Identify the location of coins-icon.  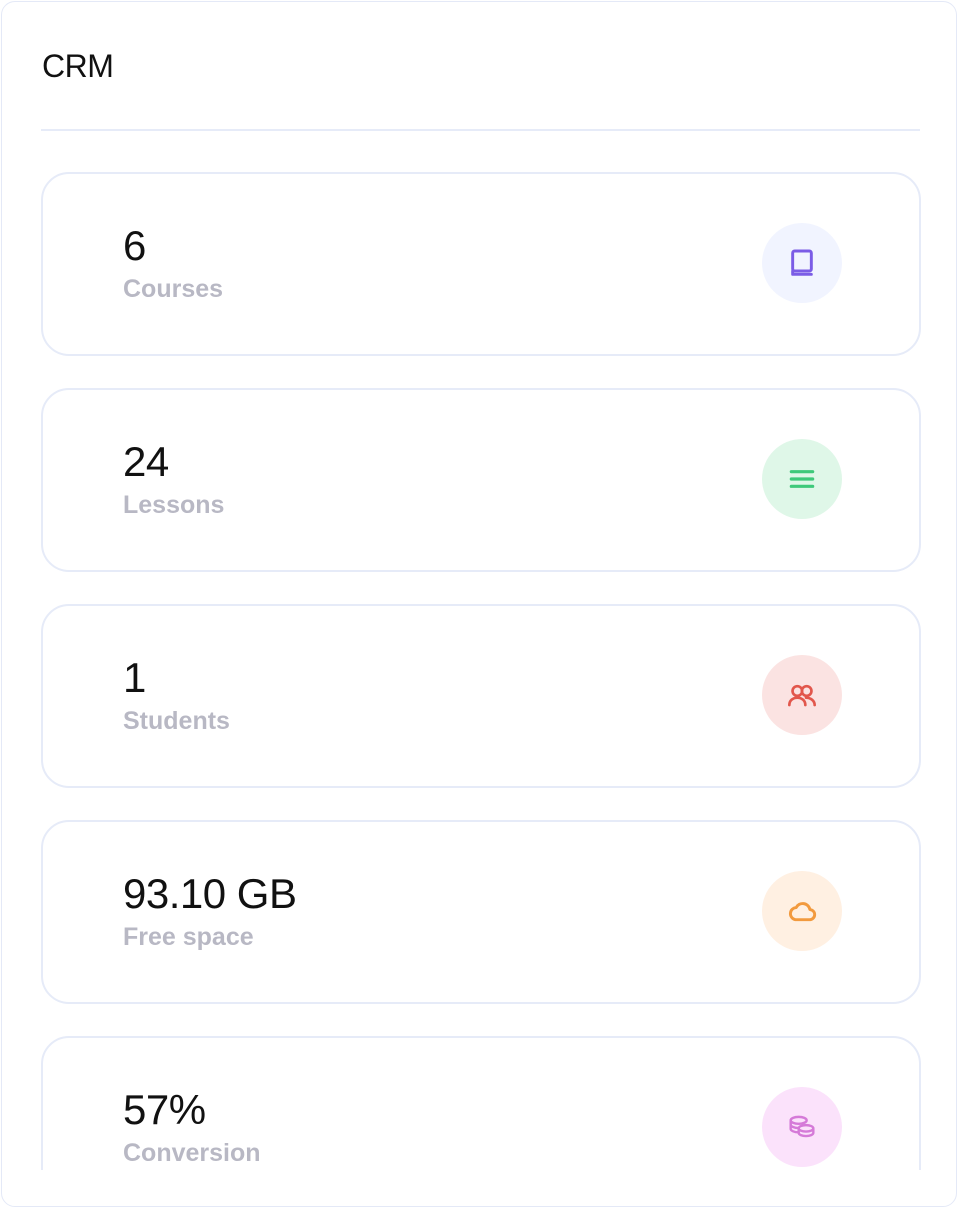
(802, 1126).